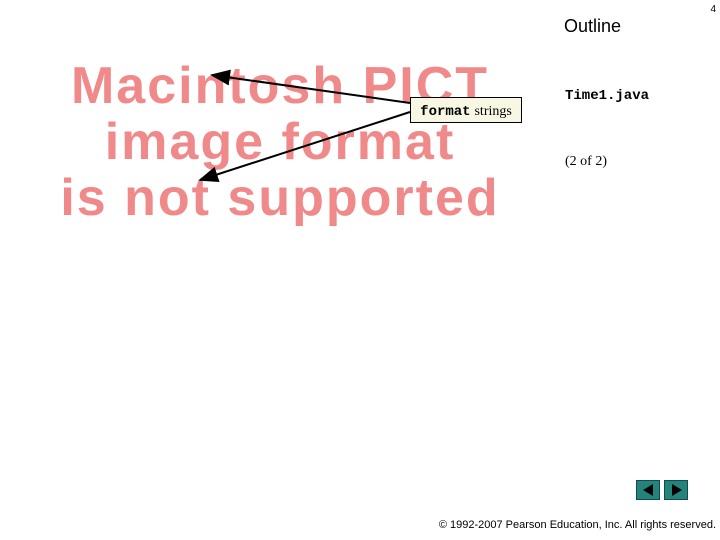 The image size is (720, 540). I want to click on previous-slide-button, so click(648, 490).